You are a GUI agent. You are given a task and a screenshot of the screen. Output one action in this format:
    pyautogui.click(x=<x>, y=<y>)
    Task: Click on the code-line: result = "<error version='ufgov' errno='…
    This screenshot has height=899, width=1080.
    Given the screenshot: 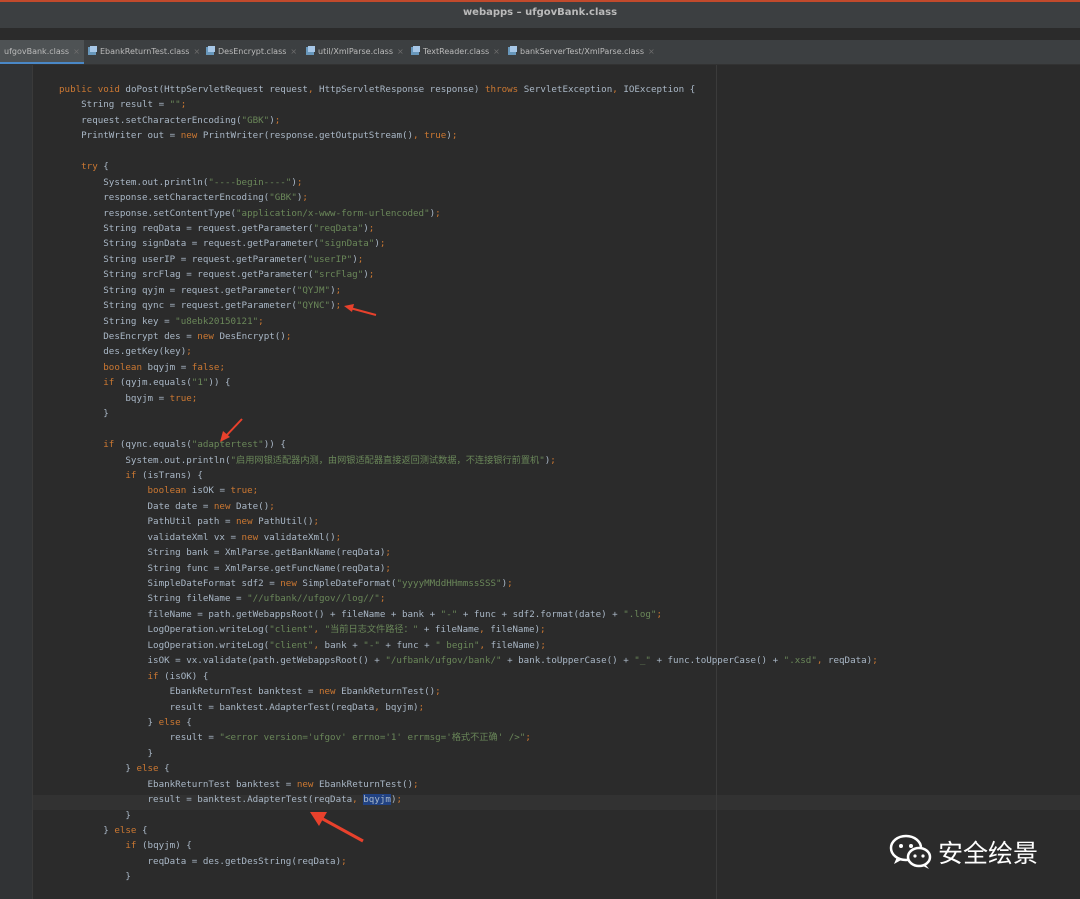 What is the action you would take?
    pyautogui.click(x=468, y=737)
    